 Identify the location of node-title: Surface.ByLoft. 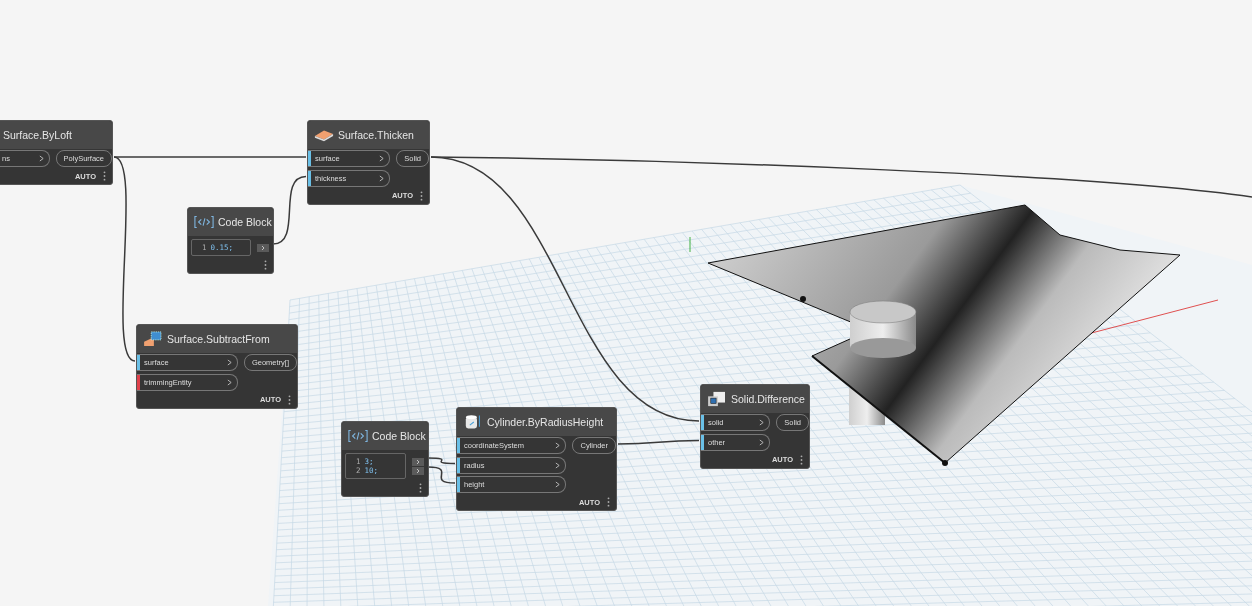
(37, 135).